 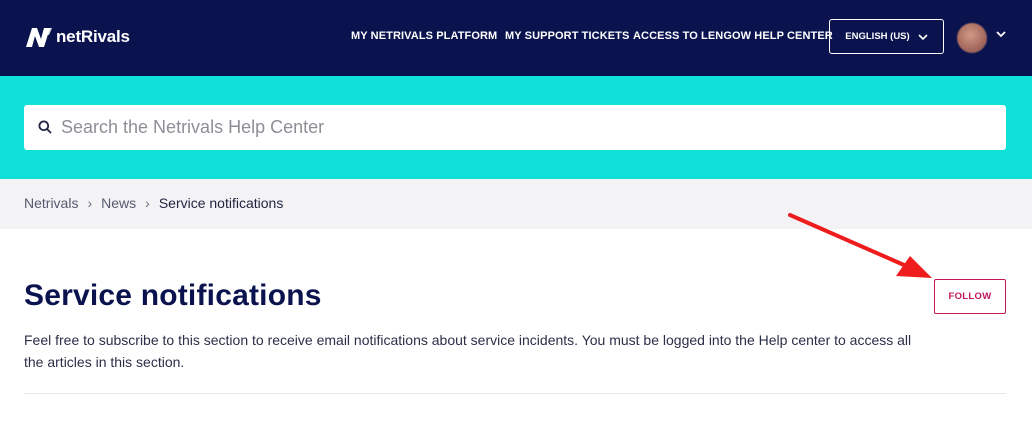 What do you see at coordinates (153, 203) in the screenshot?
I see `breadcrumb: Netrivals › News › Service notifications` at bounding box center [153, 203].